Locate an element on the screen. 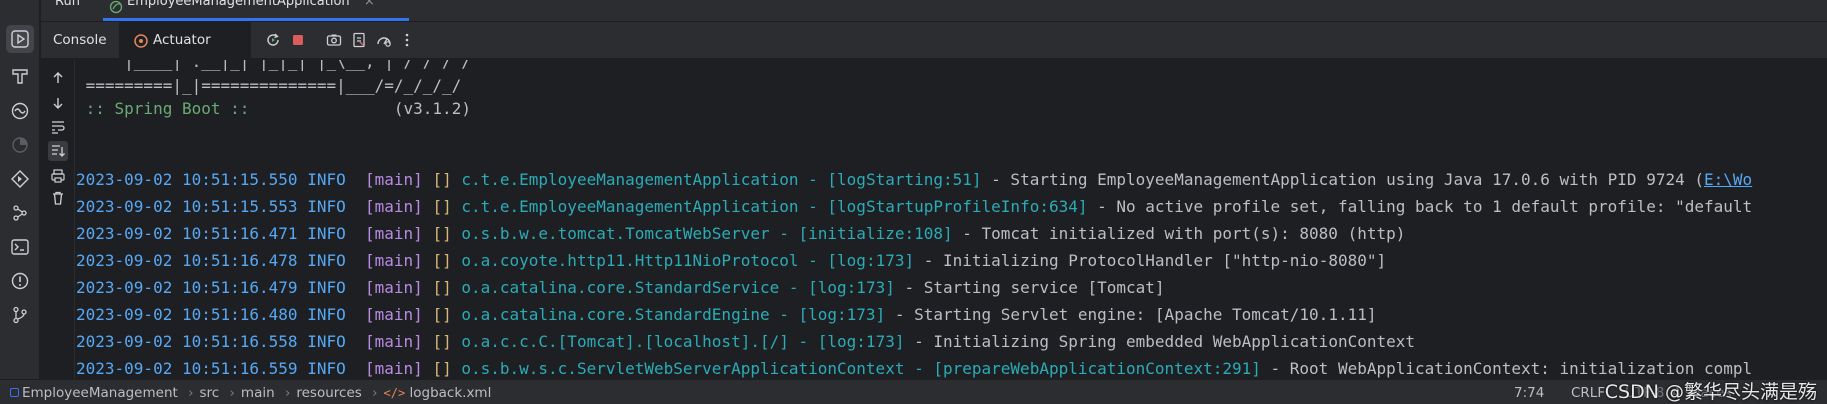  line-separator: CRLF is located at coordinates (1588, 393).